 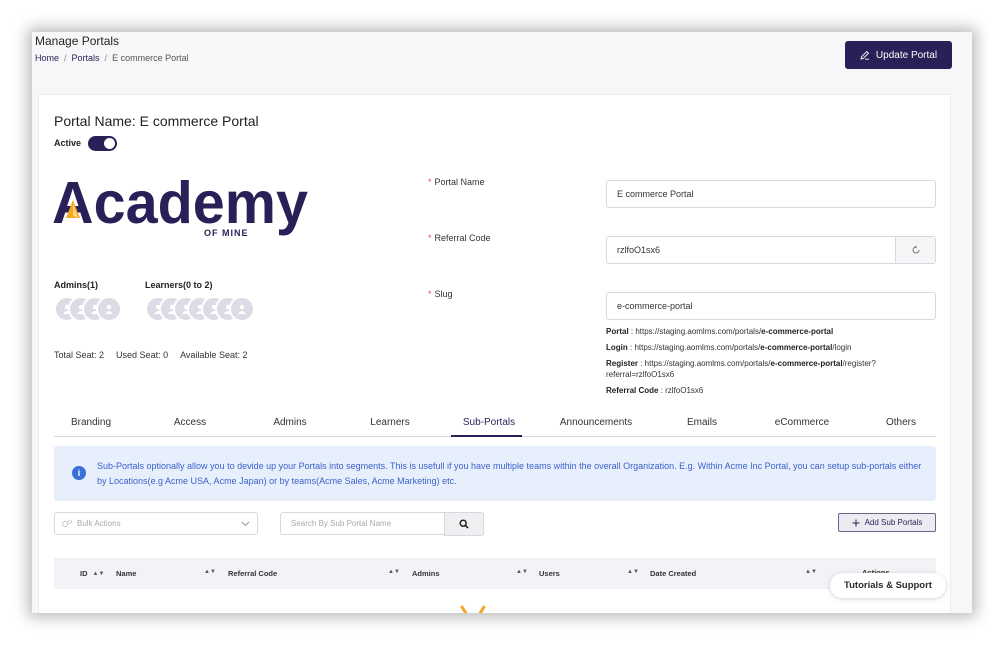 I want to click on refresh-icon, so click(x=915, y=249).